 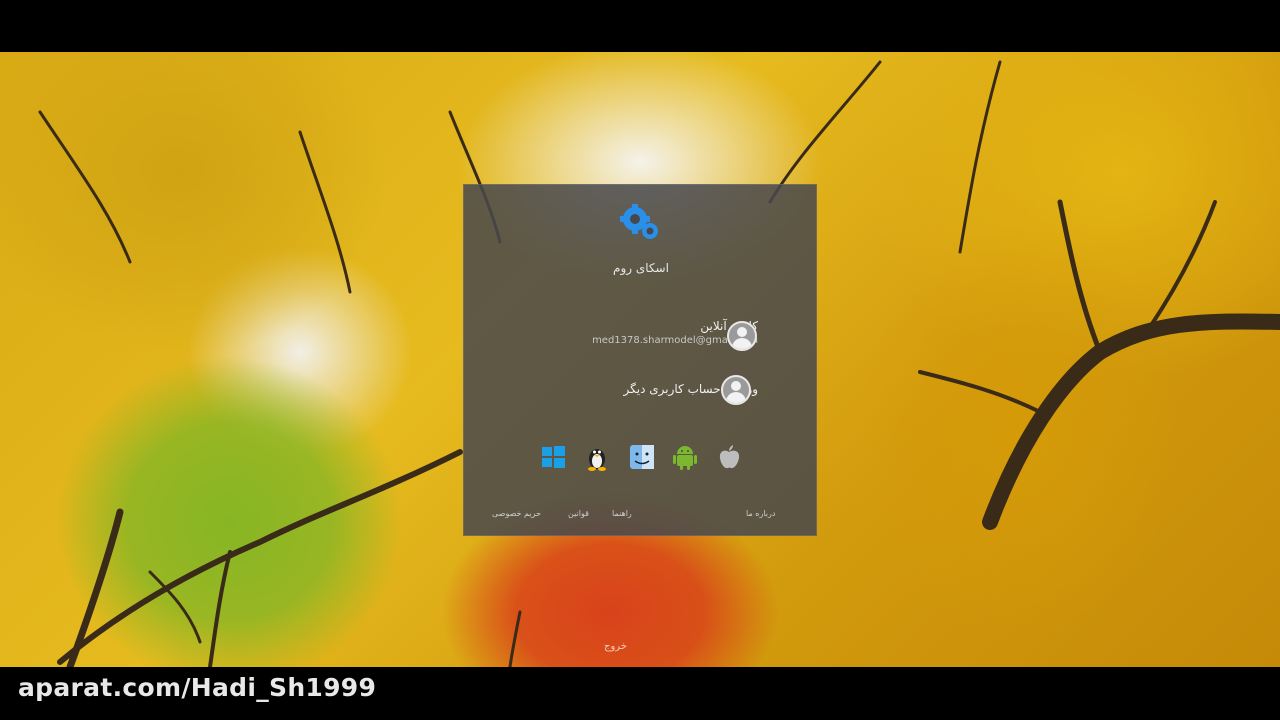 What do you see at coordinates (642, 457) in the screenshot?
I see `macos-finder-icon` at bounding box center [642, 457].